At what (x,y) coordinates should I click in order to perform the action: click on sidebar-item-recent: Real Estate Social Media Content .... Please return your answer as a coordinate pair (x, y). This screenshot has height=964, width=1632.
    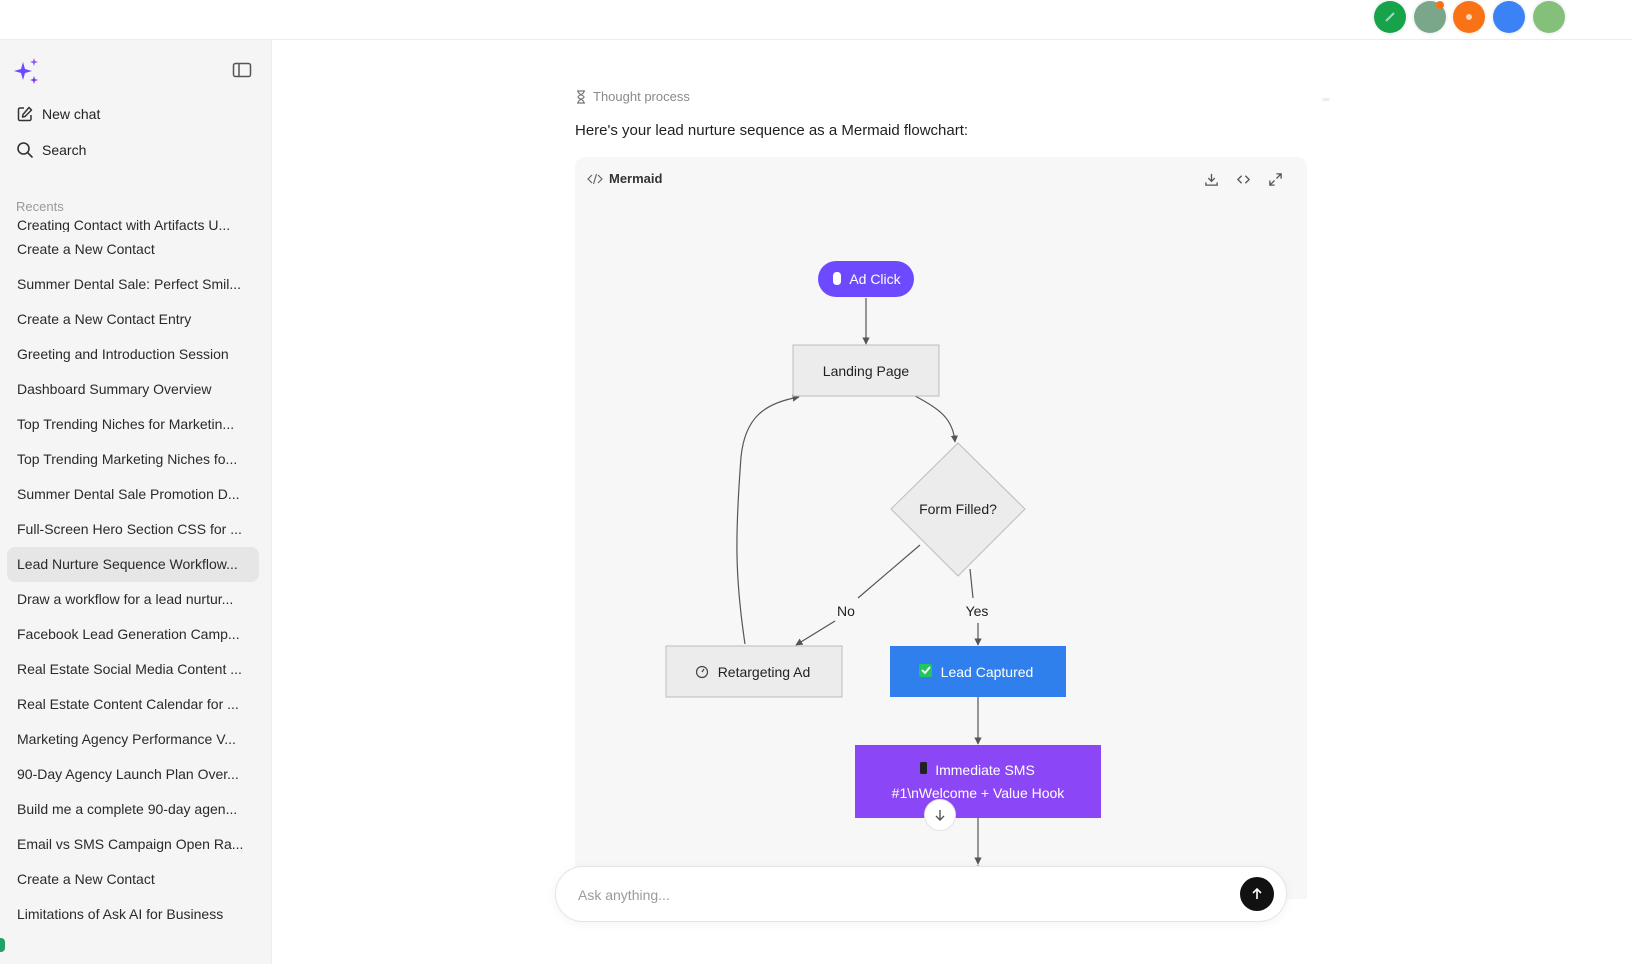
    Looking at the image, I should click on (133, 669).